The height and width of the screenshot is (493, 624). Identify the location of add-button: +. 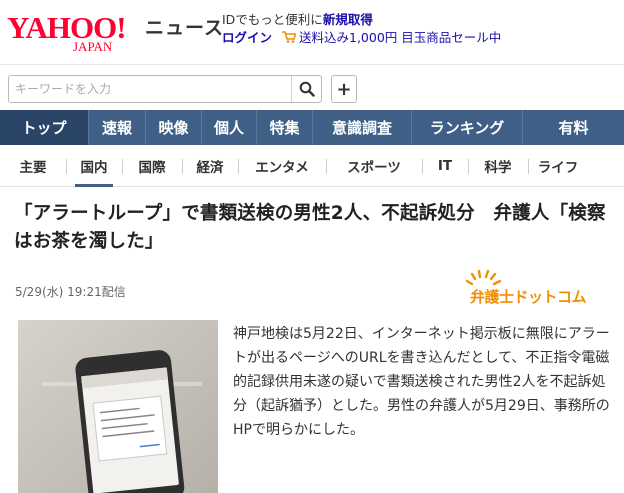
(344, 89).